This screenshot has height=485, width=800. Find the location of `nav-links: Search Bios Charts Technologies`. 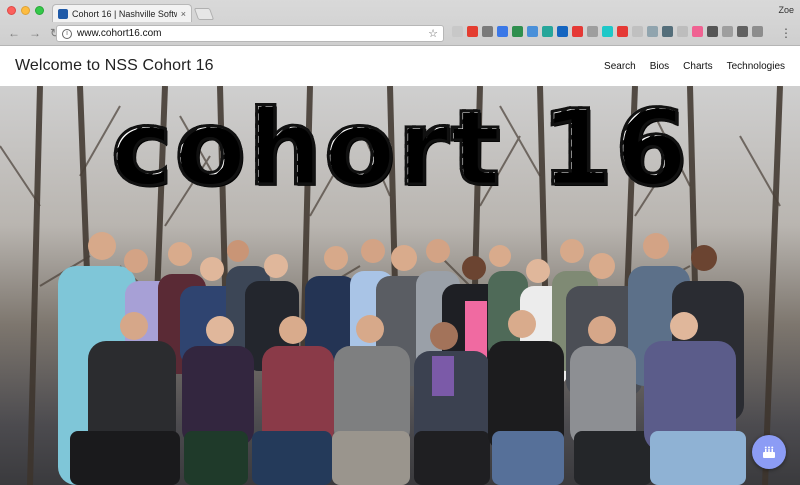

nav-links: Search Bios Charts Technologies is located at coordinates (694, 66).